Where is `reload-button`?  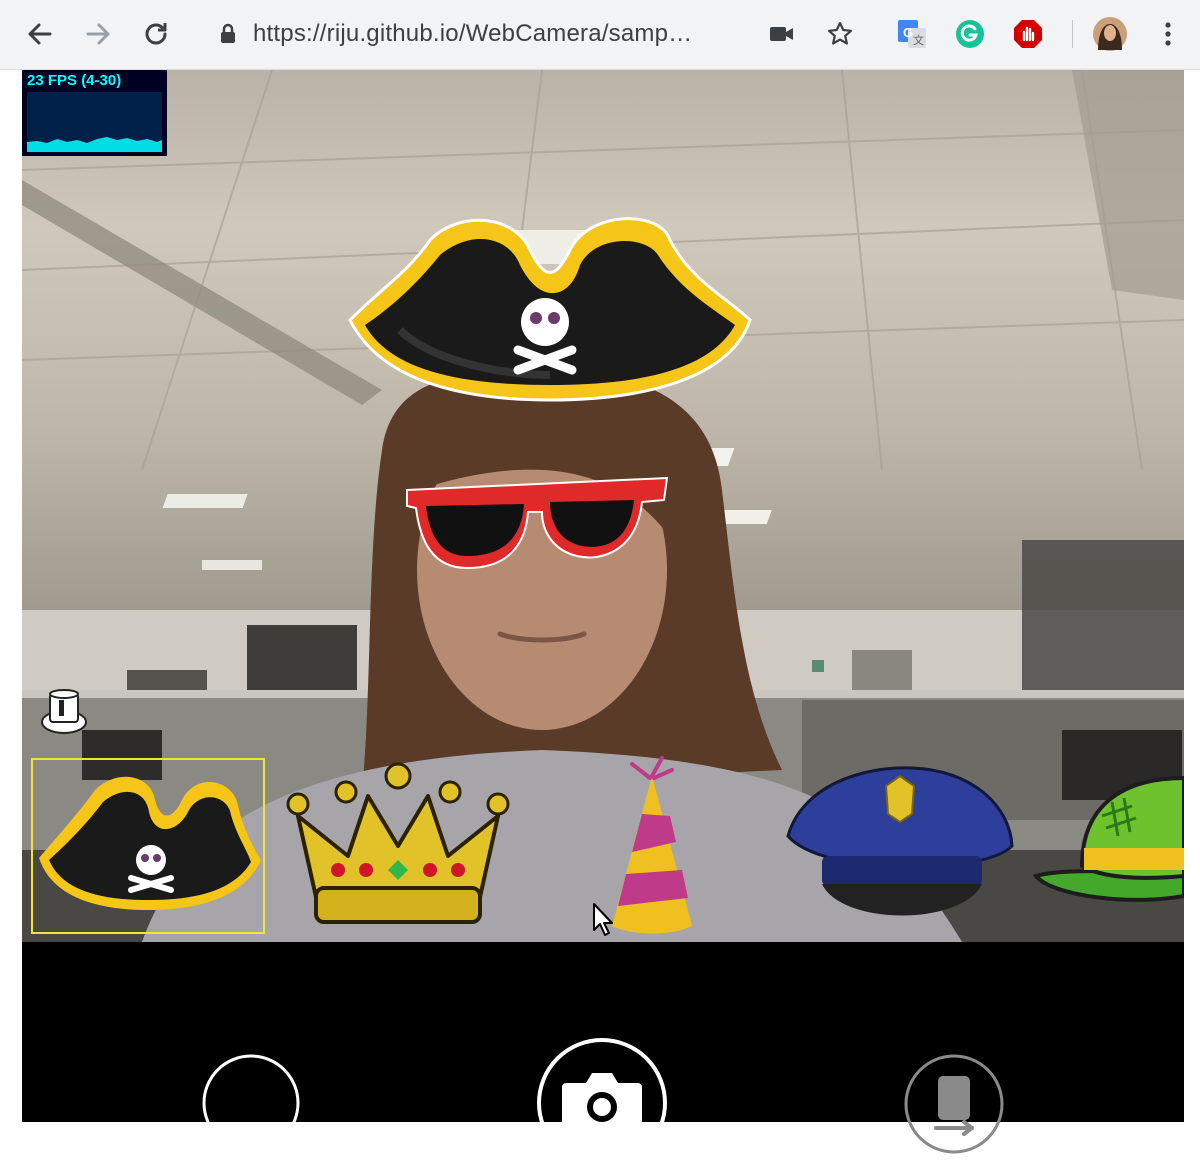 reload-button is located at coordinates (156, 34).